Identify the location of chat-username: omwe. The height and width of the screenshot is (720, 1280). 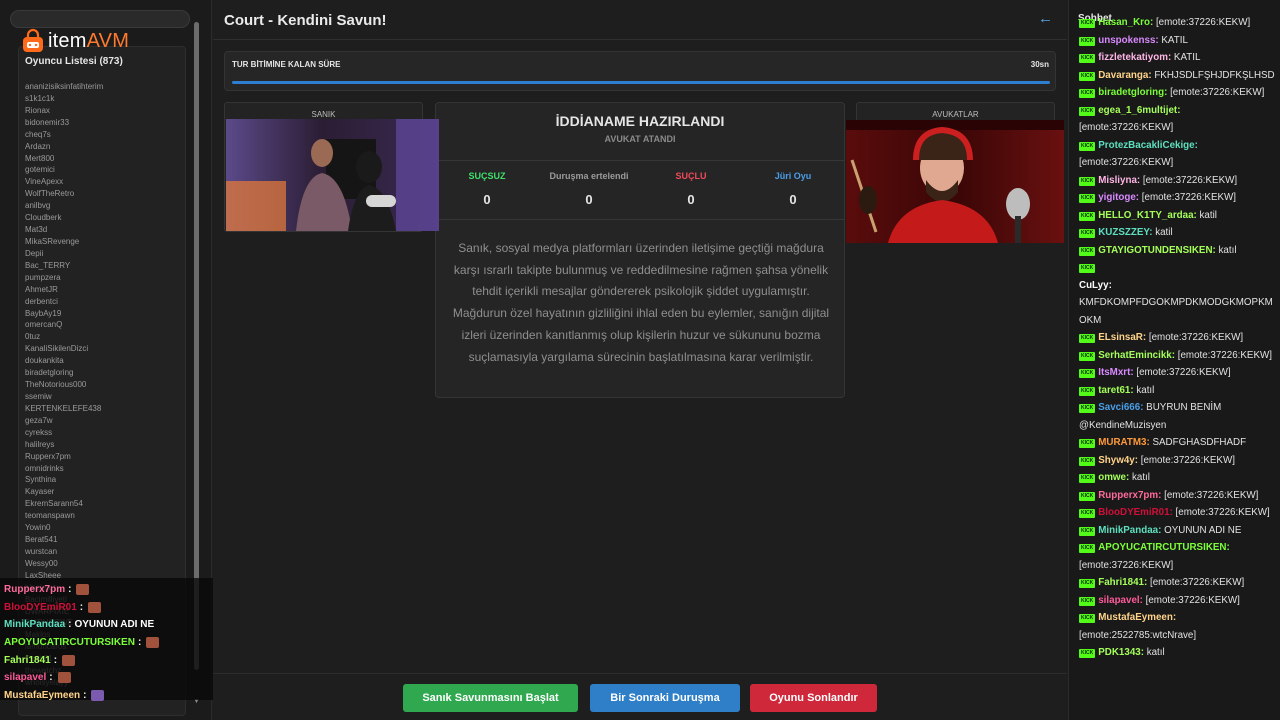
(1112, 477).